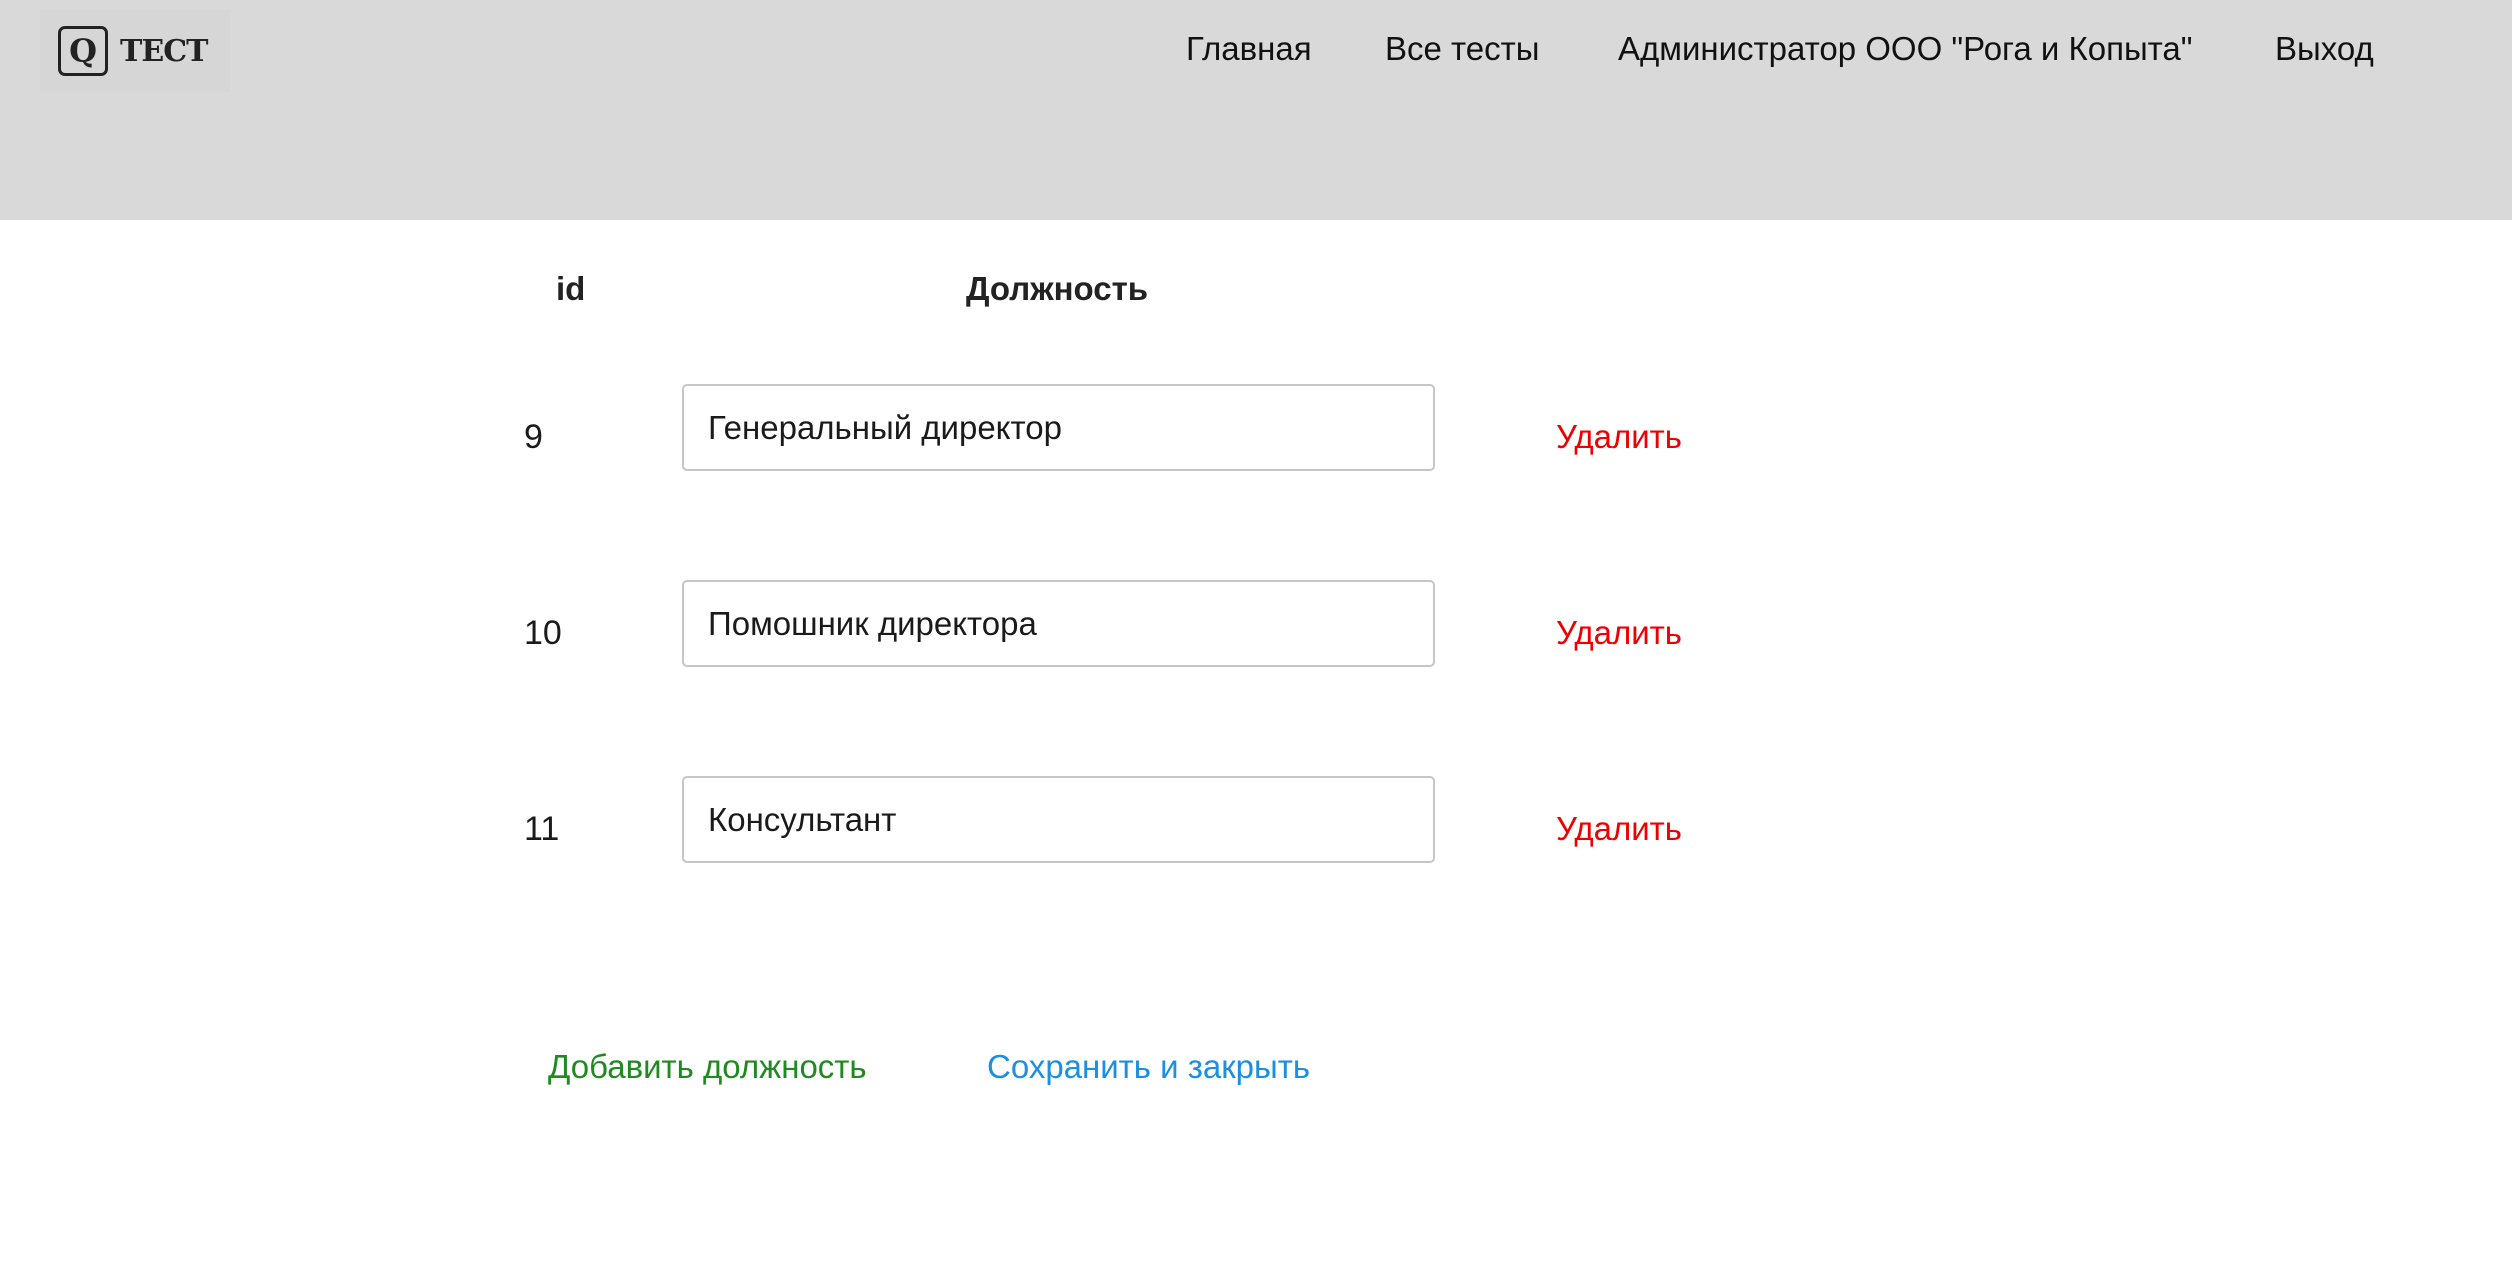  I want to click on column-header-position: Должность, so click(1057, 288).